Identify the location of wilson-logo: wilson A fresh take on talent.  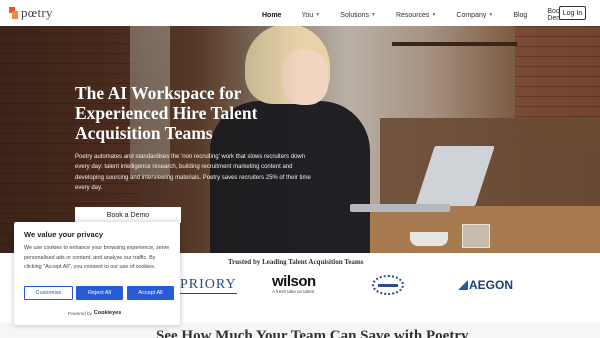
(294, 283).